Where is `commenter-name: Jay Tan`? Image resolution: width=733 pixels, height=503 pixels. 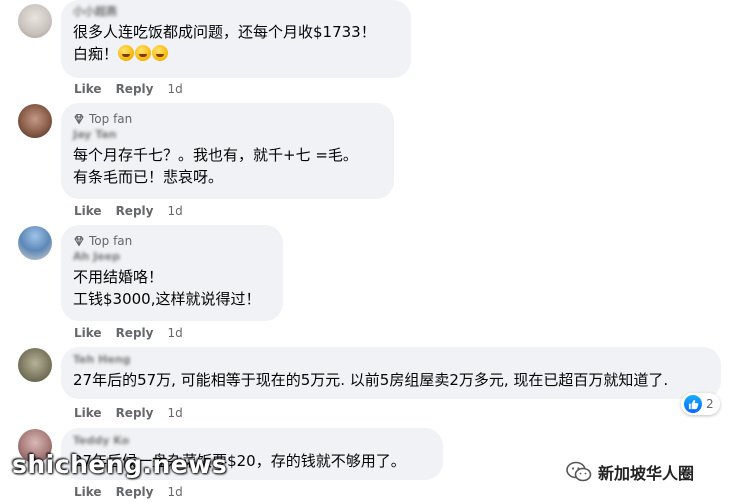 commenter-name: Jay Tan is located at coordinates (227, 134).